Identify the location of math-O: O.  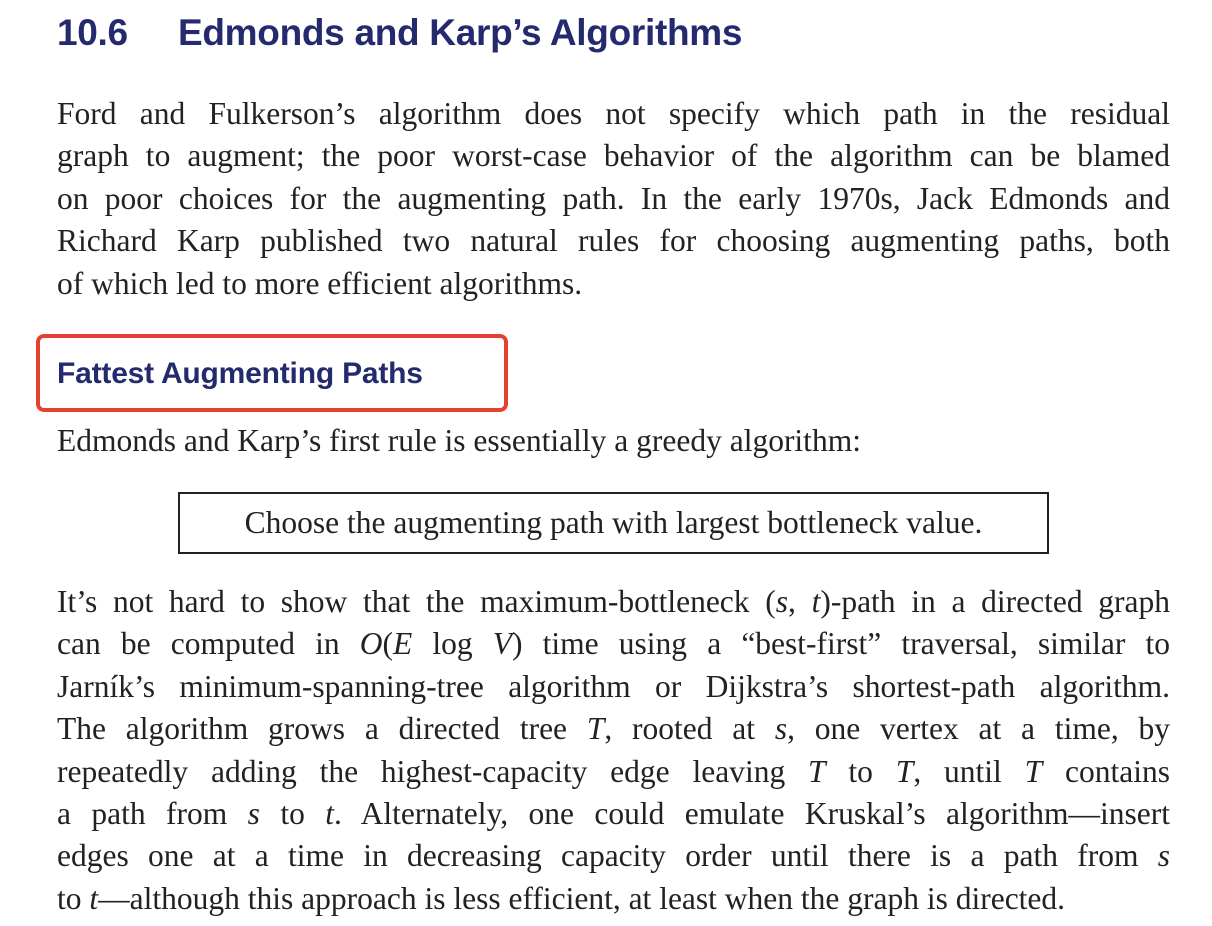
(371, 644).